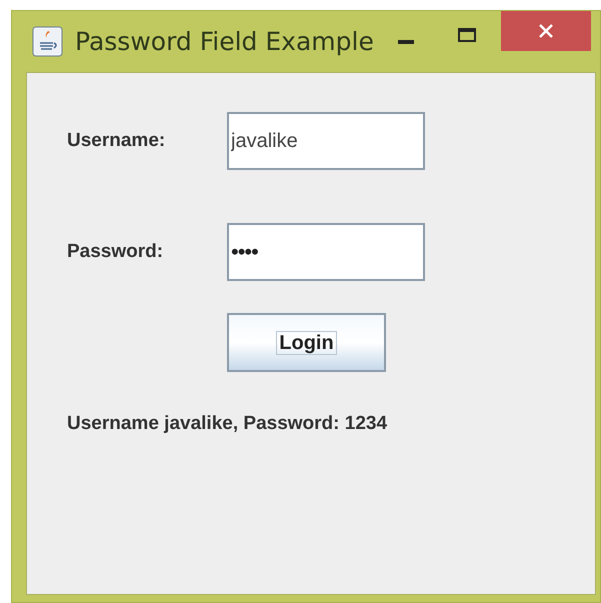 The height and width of the screenshot is (603, 601). I want to click on minimize-icon, so click(406, 42).